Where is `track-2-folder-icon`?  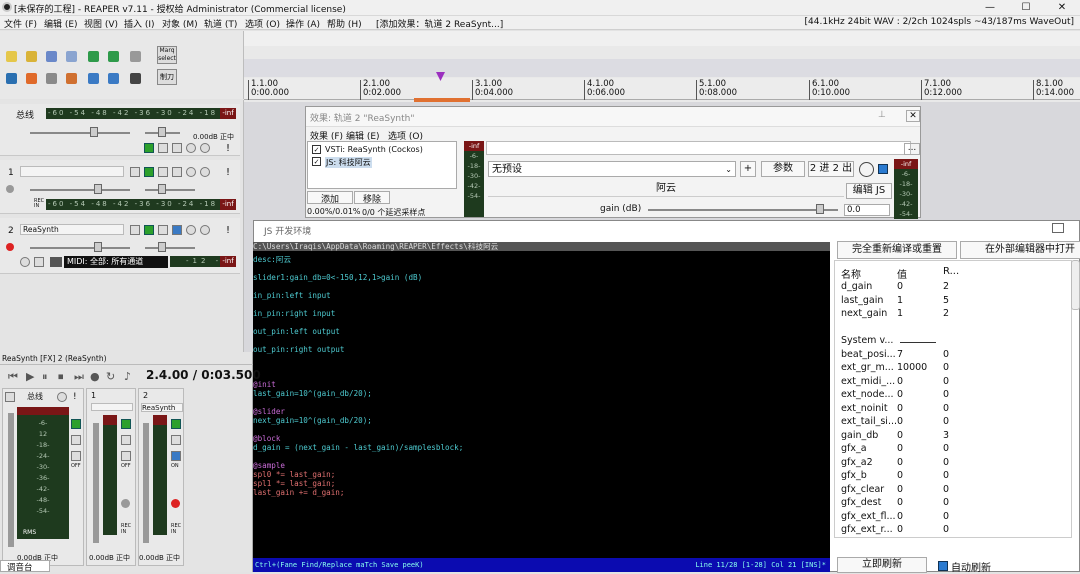 track-2-folder-icon is located at coordinates (135, 230).